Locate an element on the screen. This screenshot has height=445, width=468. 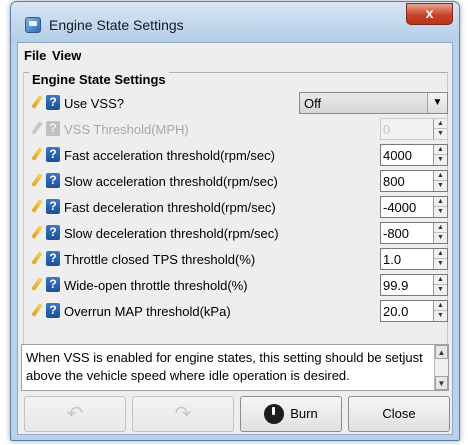
close-window-button: x is located at coordinates (429, 14).